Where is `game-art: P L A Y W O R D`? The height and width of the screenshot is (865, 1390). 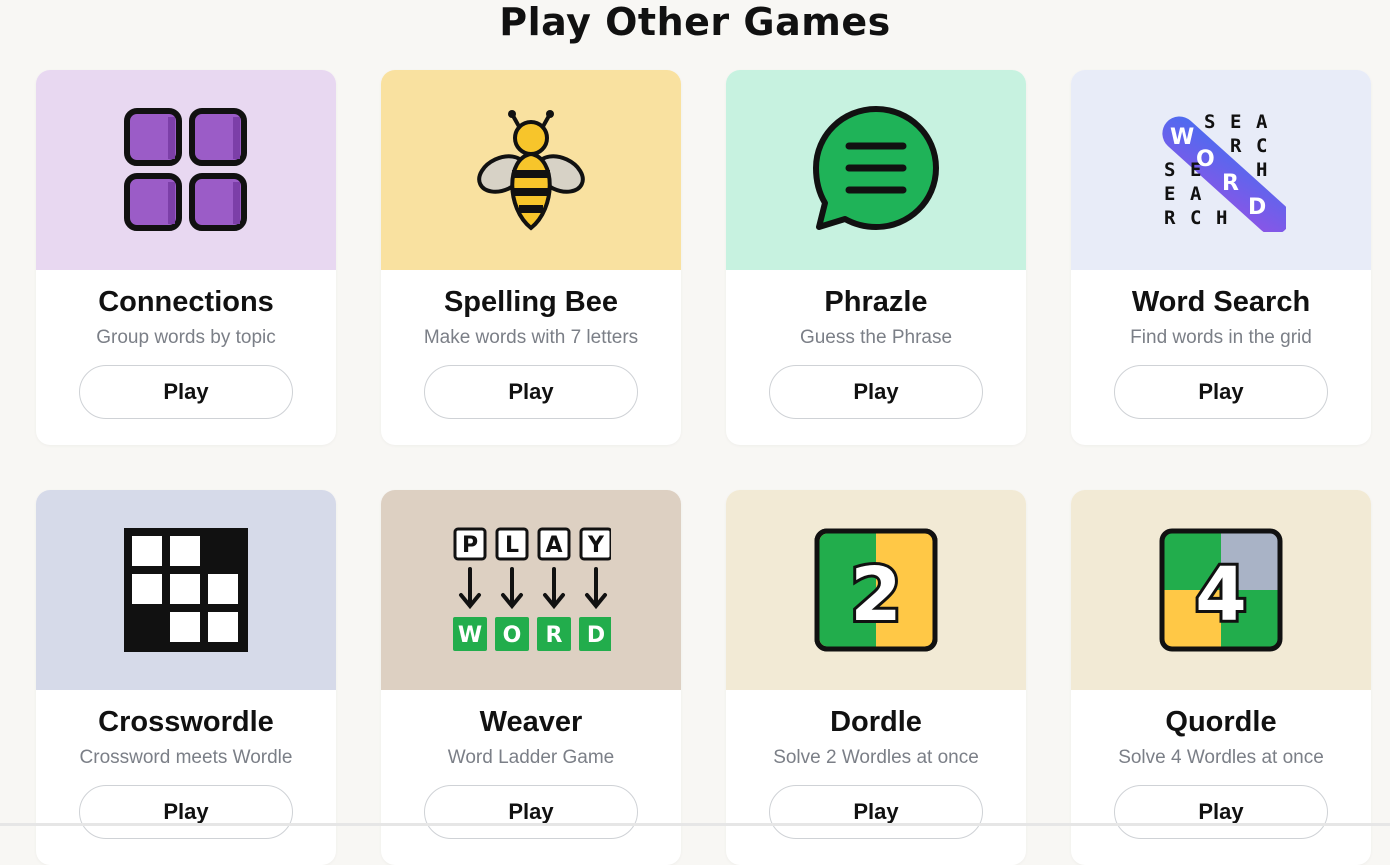 game-art: P L A Y W O R D is located at coordinates (531, 590).